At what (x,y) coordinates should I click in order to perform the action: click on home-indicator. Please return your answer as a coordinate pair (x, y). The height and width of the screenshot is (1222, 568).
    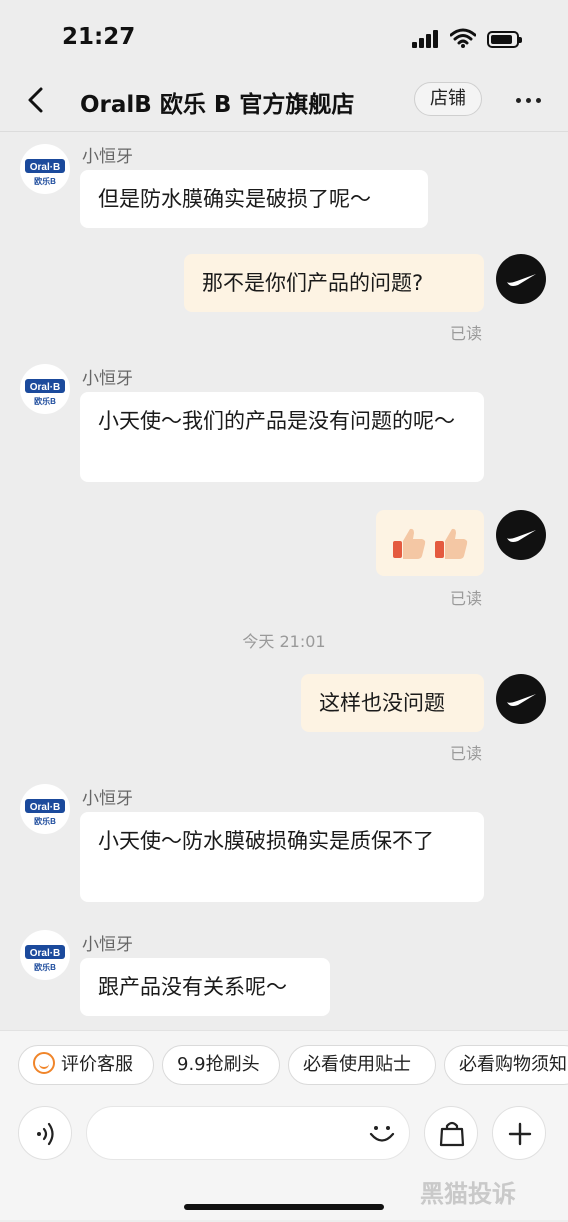
    Looking at the image, I should click on (284, 1207).